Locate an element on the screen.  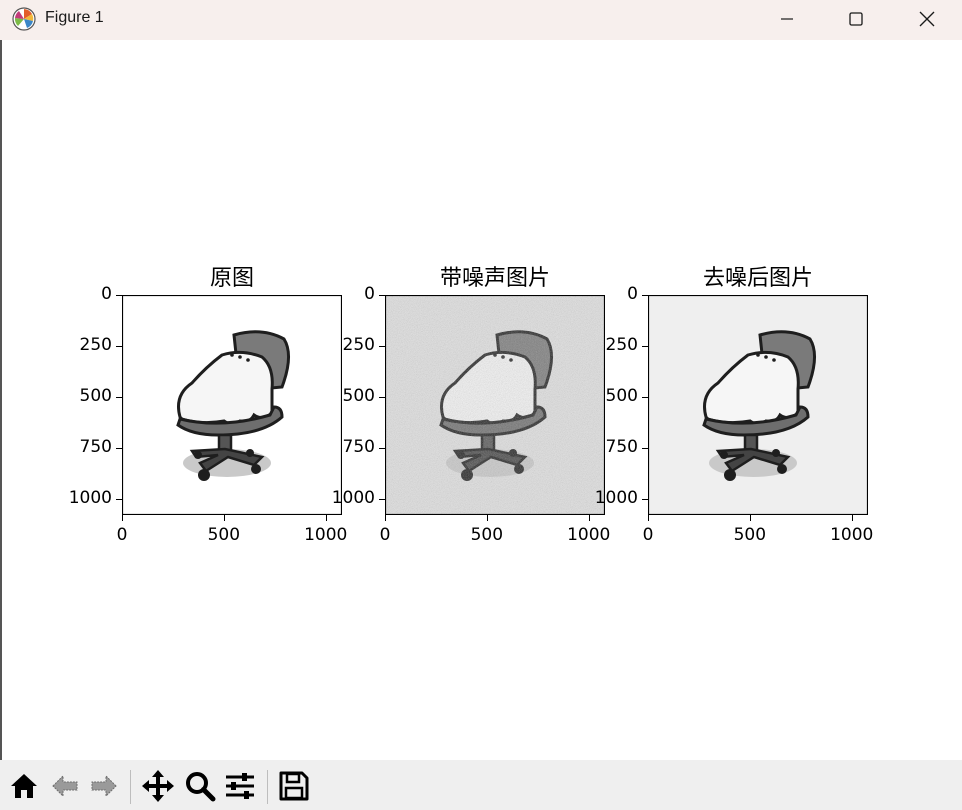
back-arrow-icon is located at coordinates (65, 786).